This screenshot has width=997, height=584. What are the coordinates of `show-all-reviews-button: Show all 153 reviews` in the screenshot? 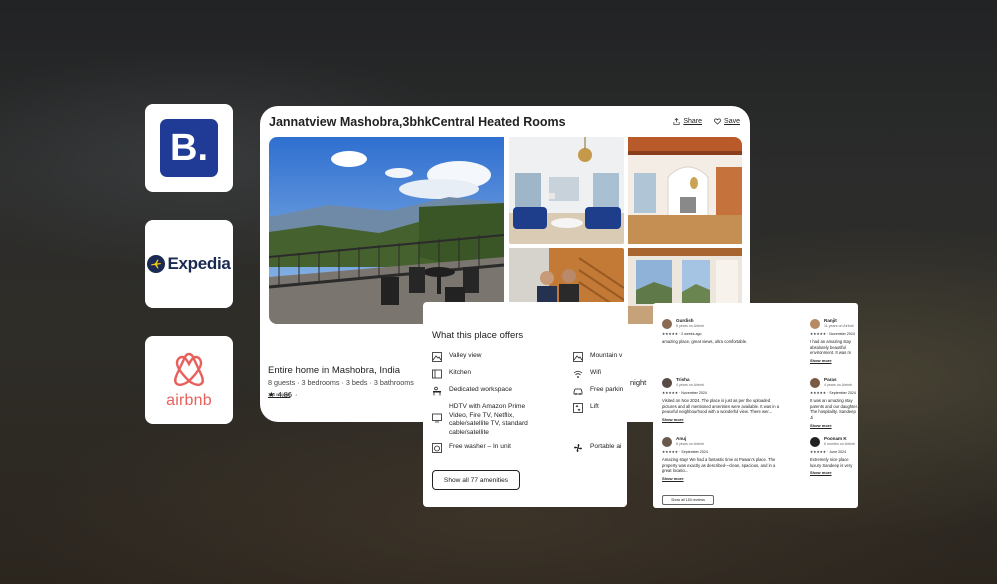 It's located at (688, 500).